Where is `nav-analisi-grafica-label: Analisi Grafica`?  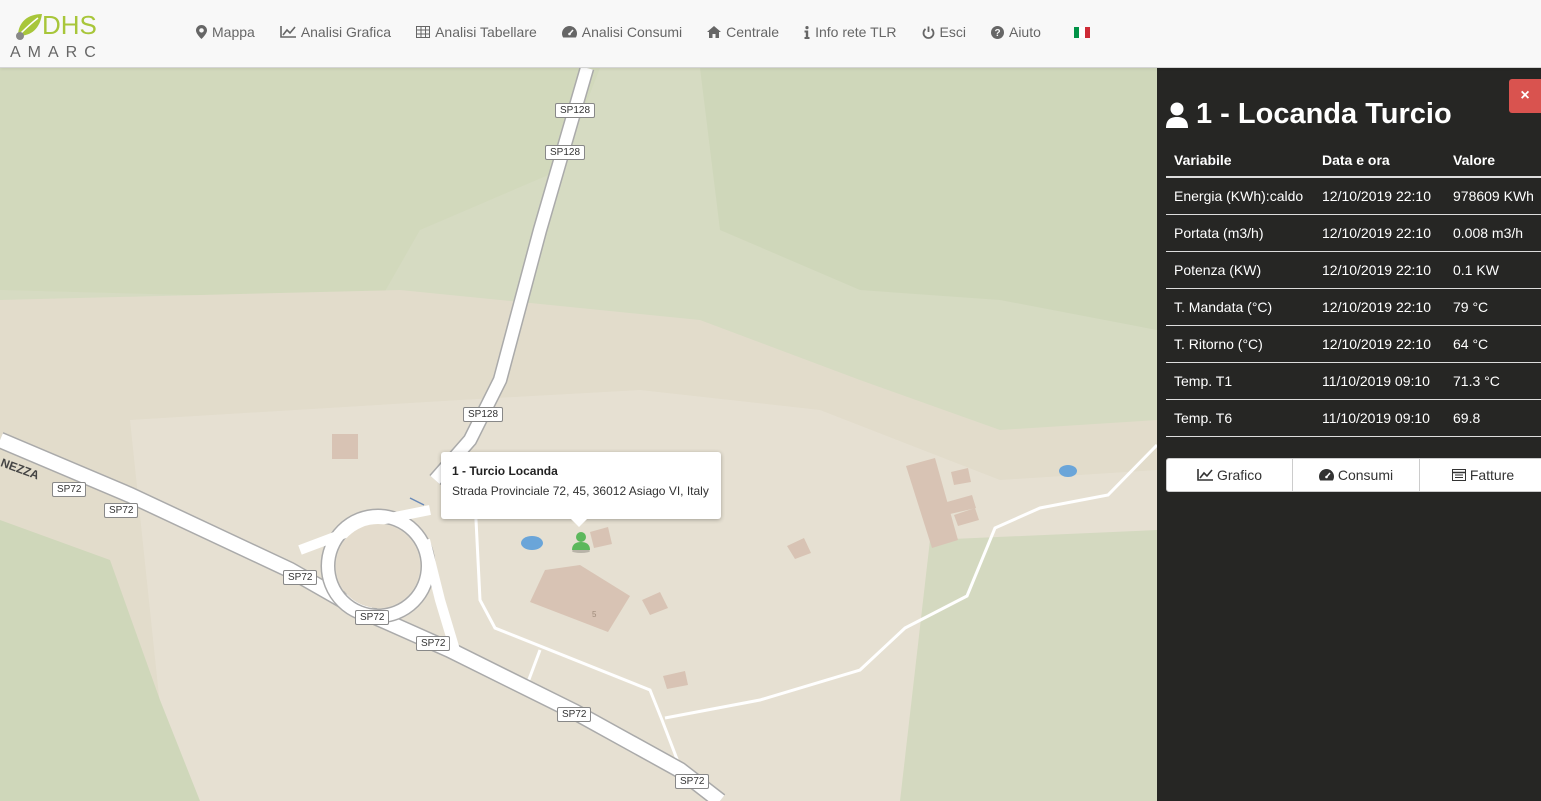 nav-analisi-grafica-label: Analisi Grafica is located at coordinates (346, 32).